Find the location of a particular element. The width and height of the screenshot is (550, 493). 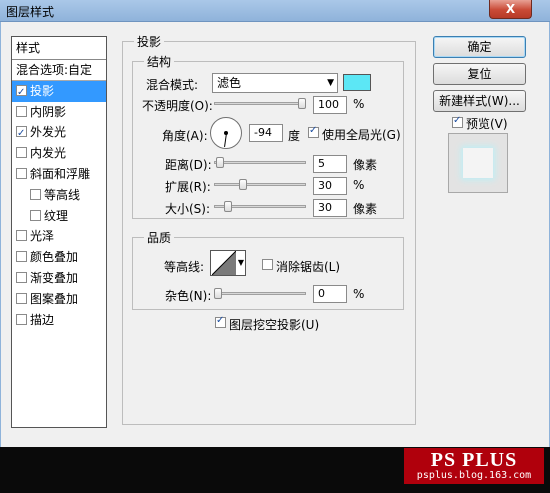

watermark-logo: PS PLUS psplus.blog.163.com is located at coordinates (474, 466).